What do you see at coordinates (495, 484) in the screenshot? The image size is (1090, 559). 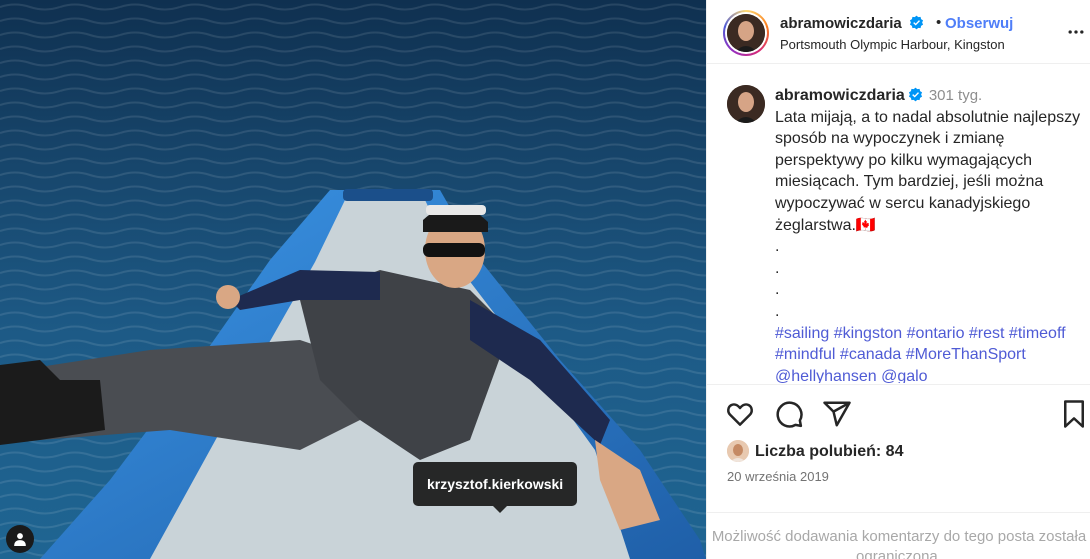 I see `tag-username: krzysztof.kierkowski` at bounding box center [495, 484].